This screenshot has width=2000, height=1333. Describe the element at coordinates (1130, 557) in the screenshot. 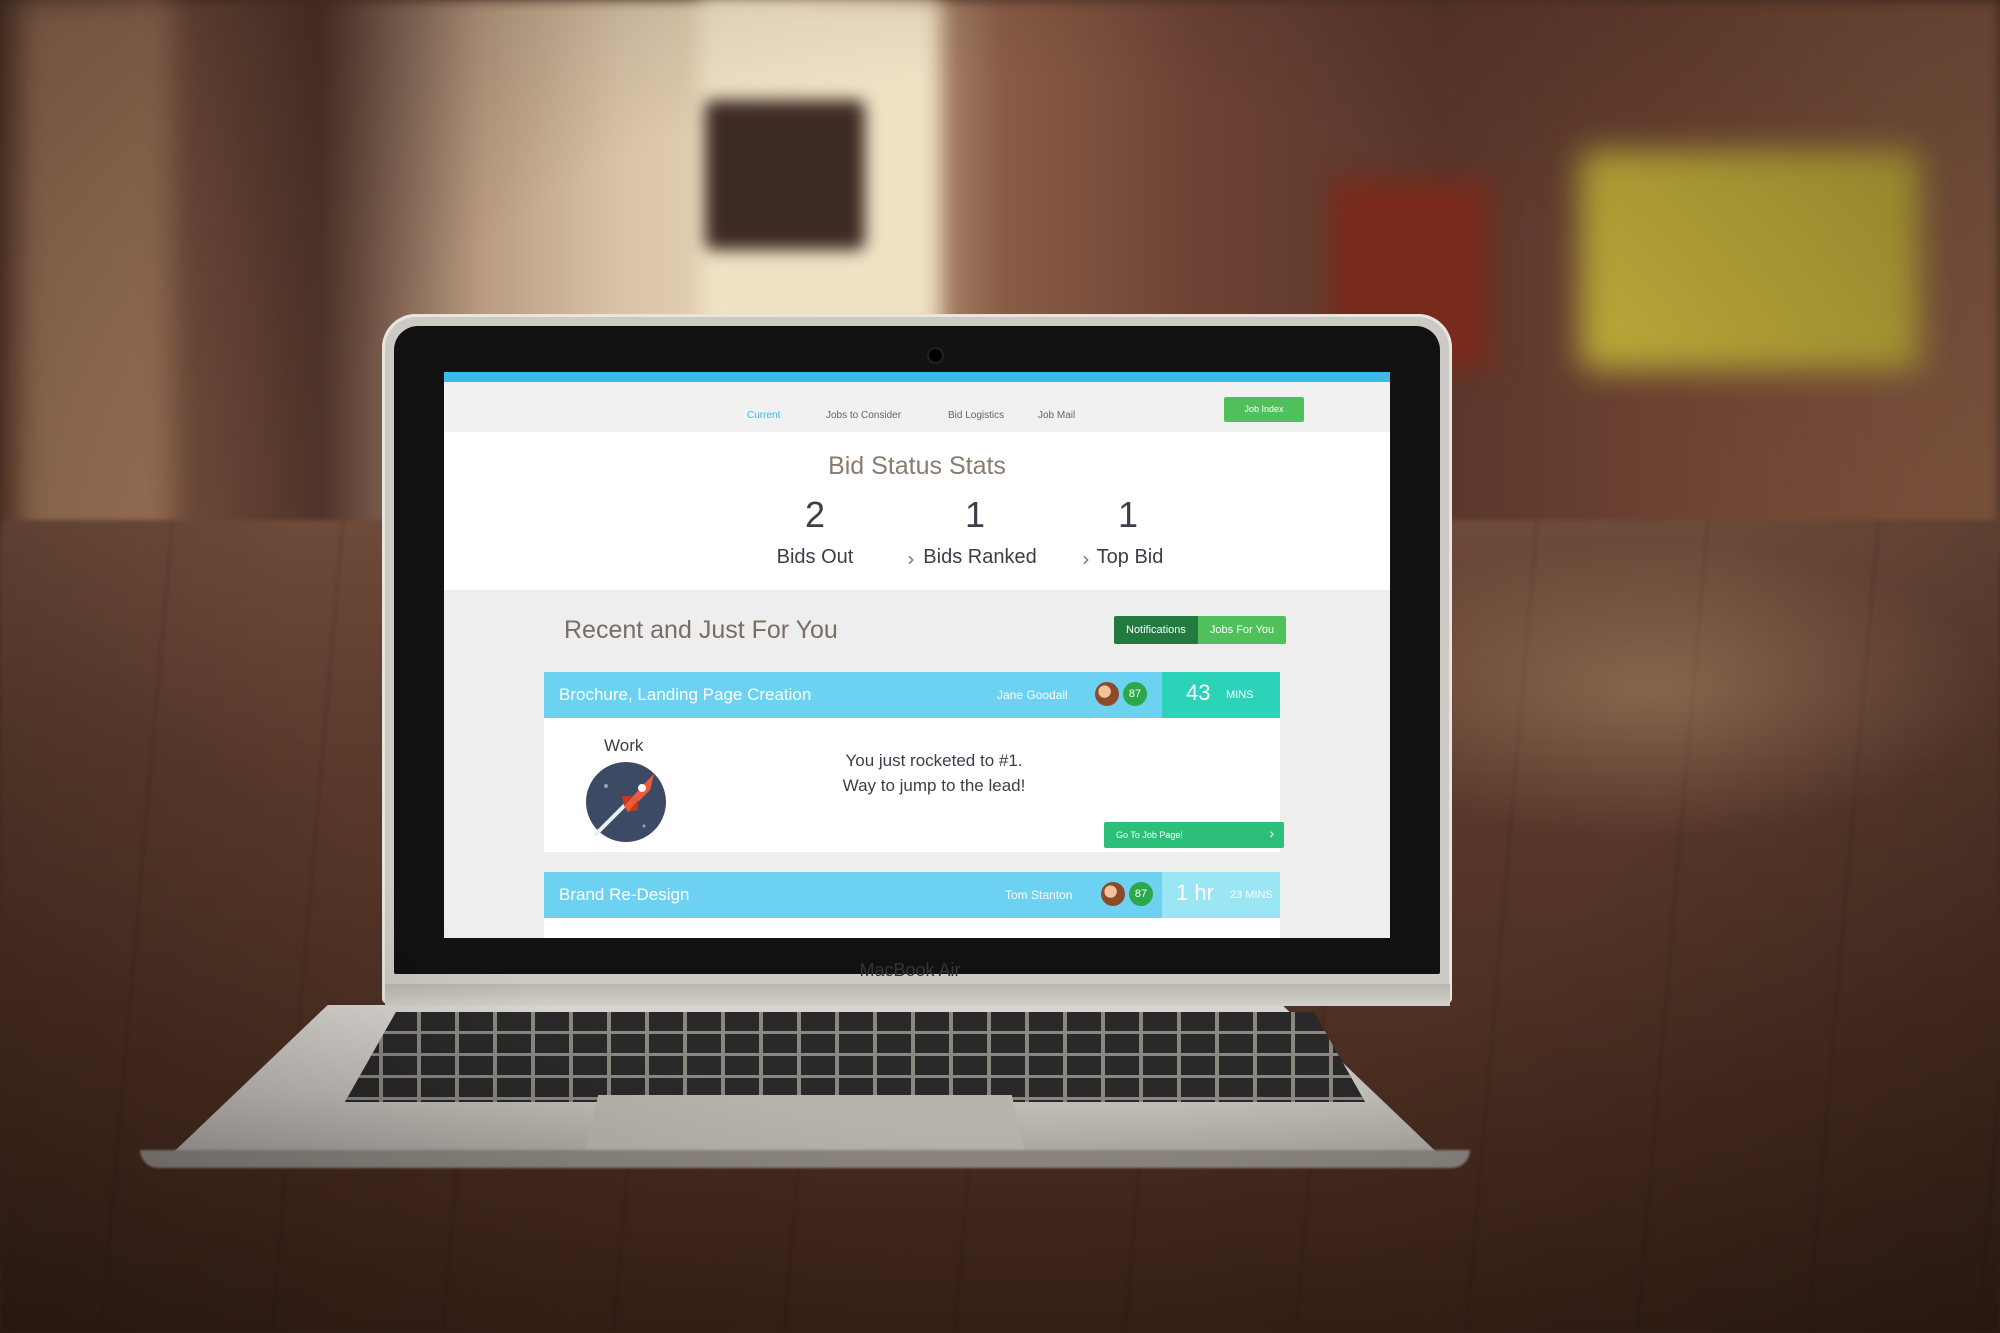

I see `stat-top-bid-label: Top Bid` at that location.